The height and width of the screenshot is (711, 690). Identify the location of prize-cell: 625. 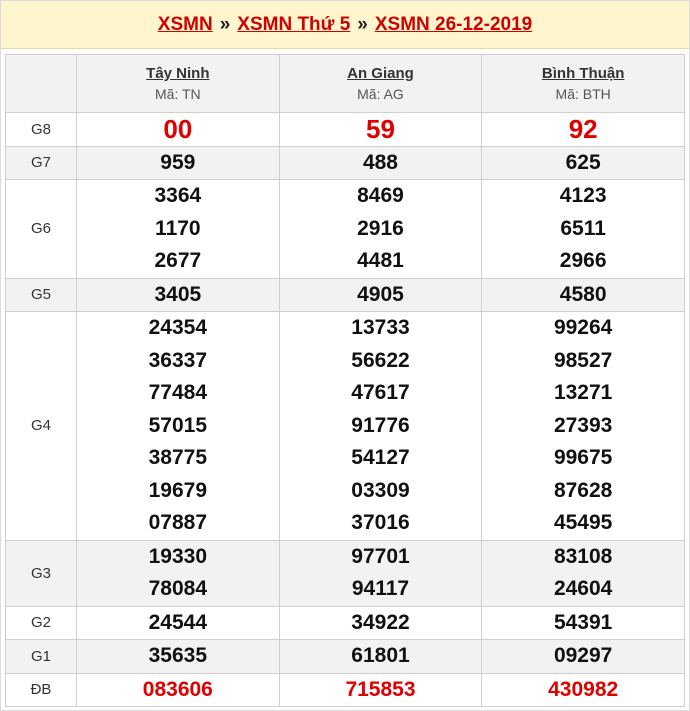
(583, 162).